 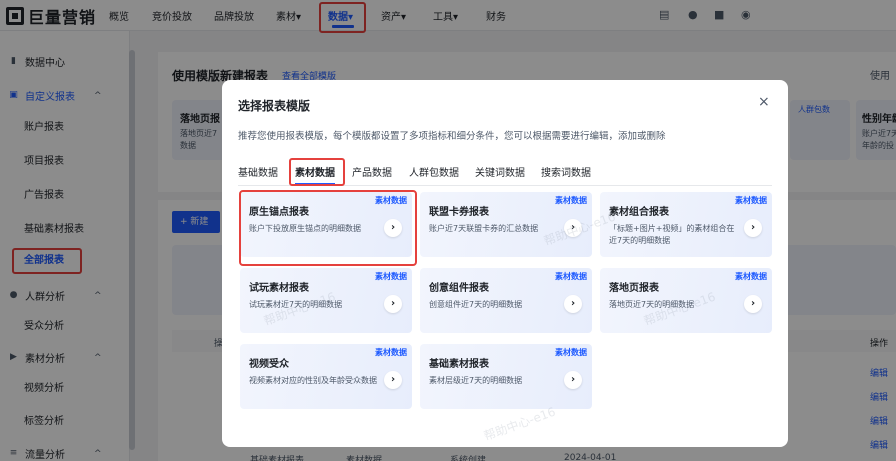 What do you see at coordinates (279, 288) in the screenshot?
I see `card-title: 试玩素材报表` at bounding box center [279, 288].